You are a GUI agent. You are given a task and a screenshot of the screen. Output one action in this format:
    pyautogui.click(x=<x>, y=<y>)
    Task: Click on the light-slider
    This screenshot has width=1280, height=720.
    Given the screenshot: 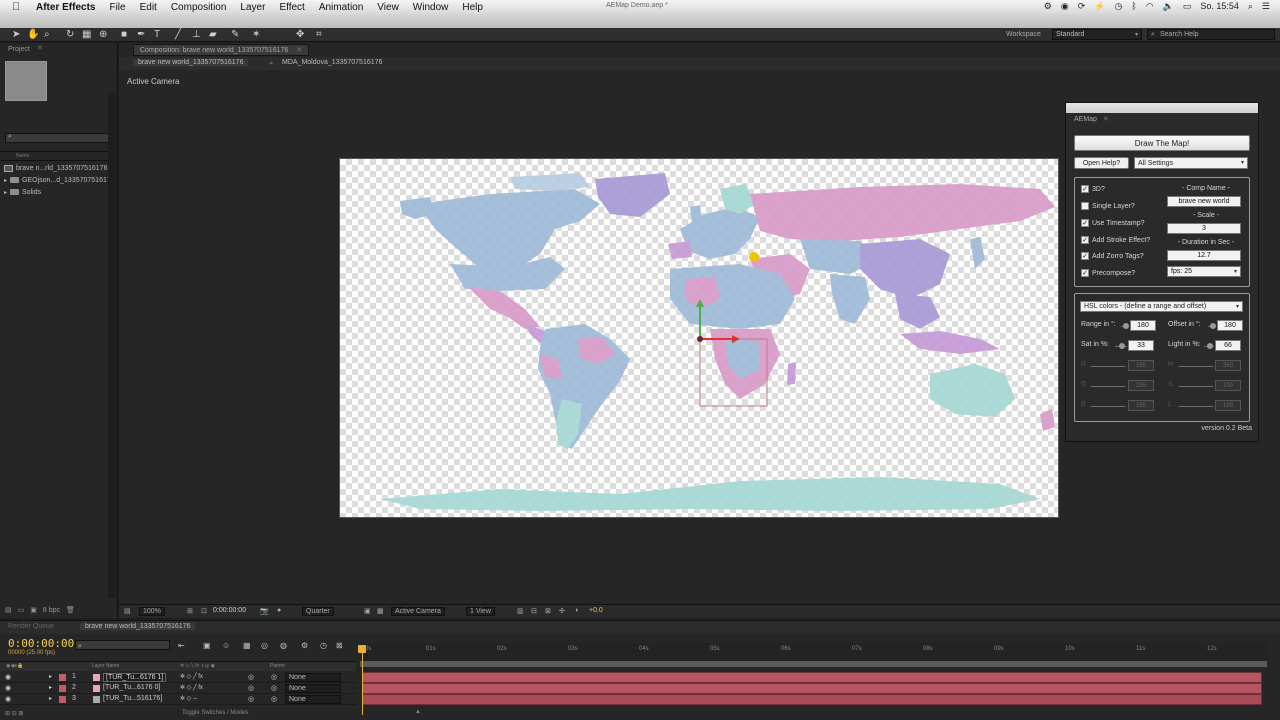 What is the action you would take?
    pyautogui.click(x=1209, y=346)
    